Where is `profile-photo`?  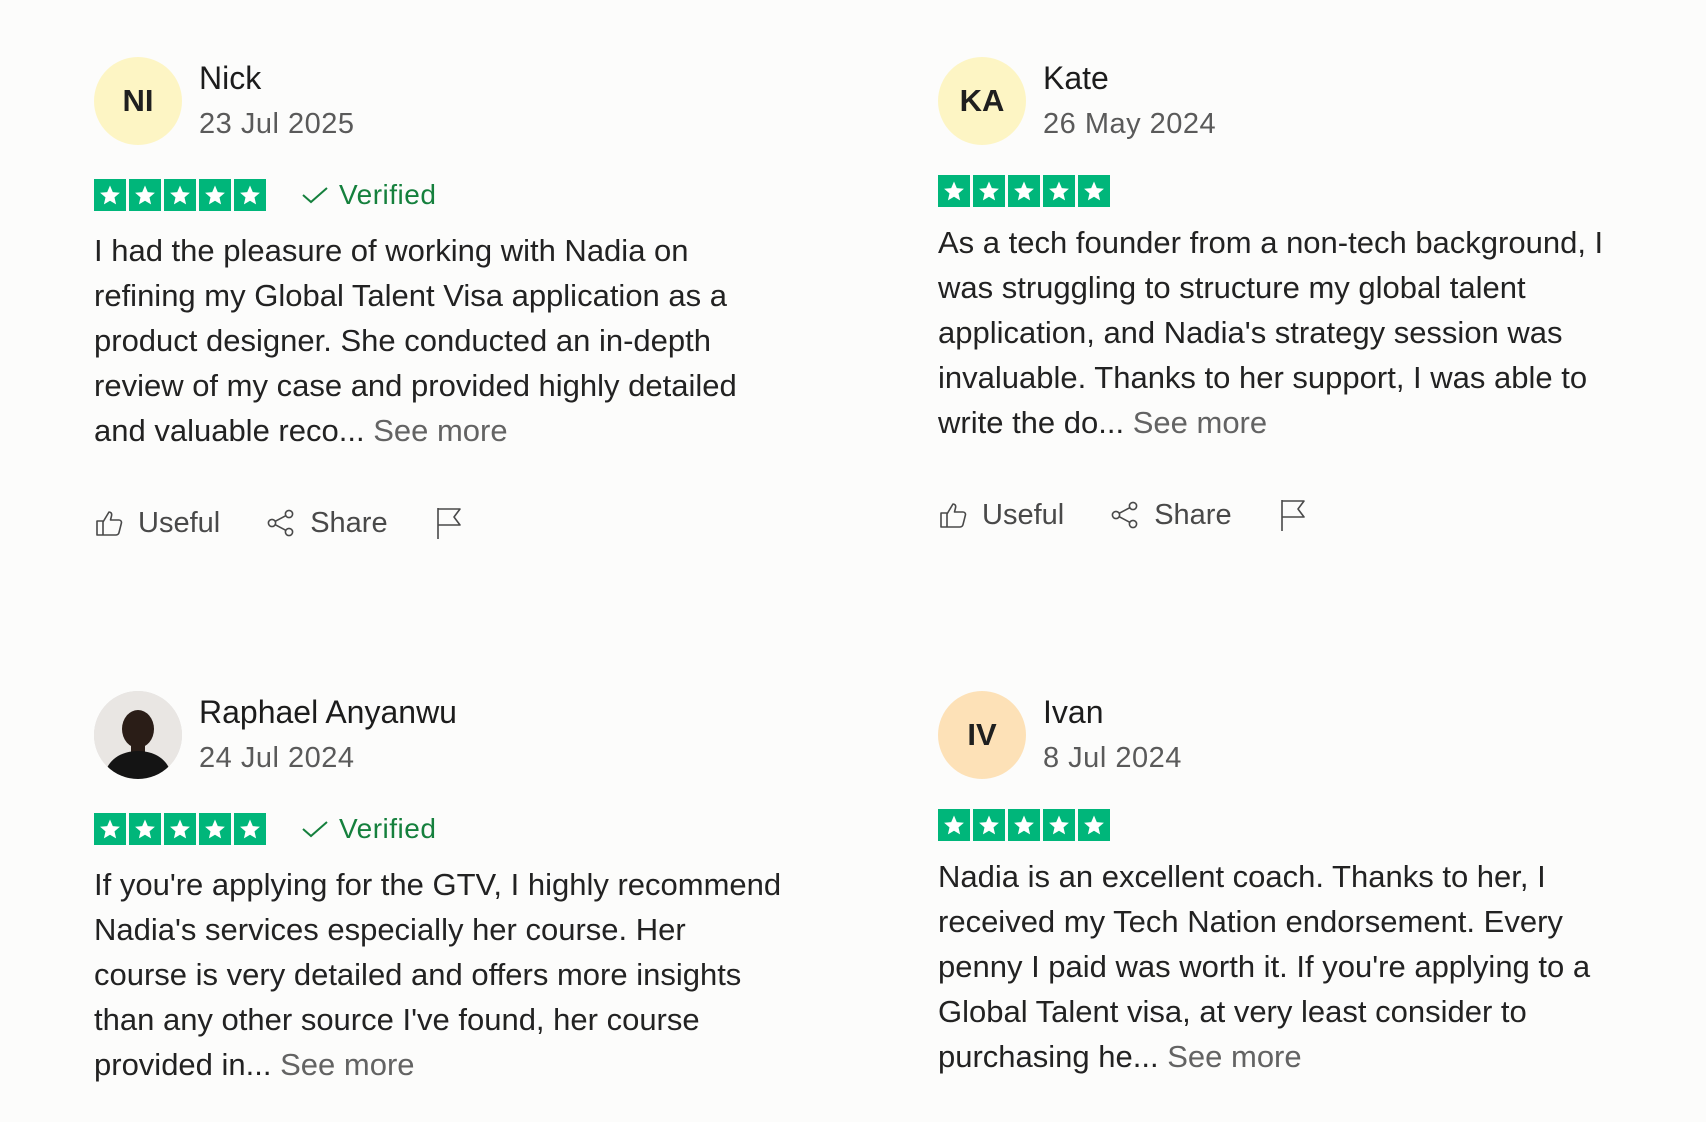 profile-photo is located at coordinates (138, 735).